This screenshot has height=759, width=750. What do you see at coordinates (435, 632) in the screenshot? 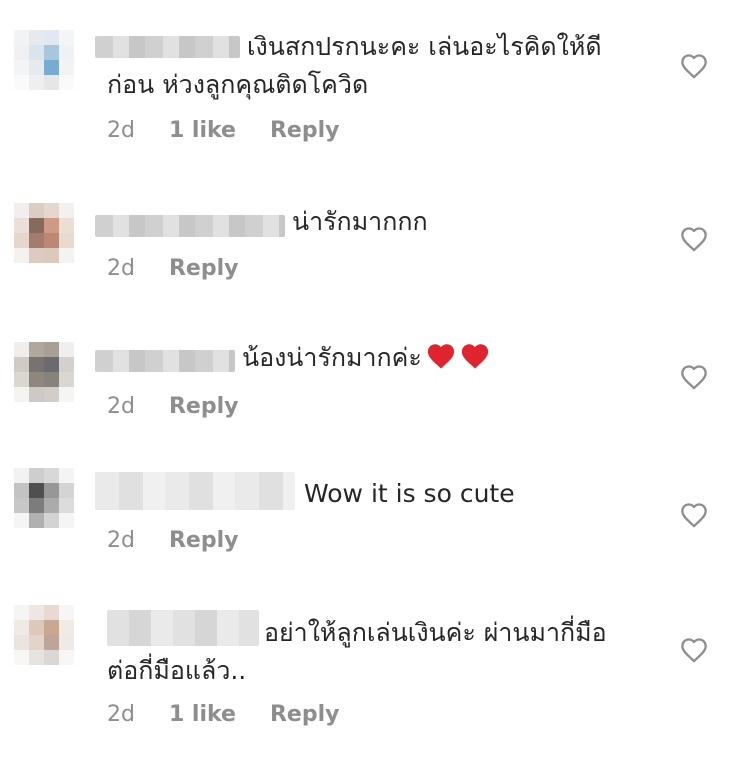
I see `comment-text: อย่าให้ลูกเล่นเงินค่ะ ผ่านมากี่มือ` at bounding box center [435, 632].